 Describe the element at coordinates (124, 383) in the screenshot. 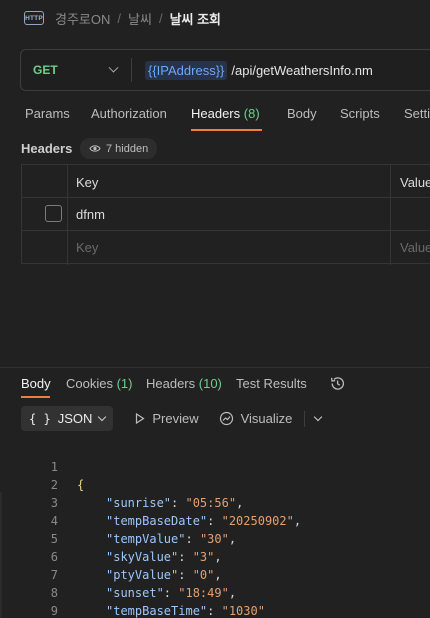

I see `tab-cookies-count: (1)` at that location.